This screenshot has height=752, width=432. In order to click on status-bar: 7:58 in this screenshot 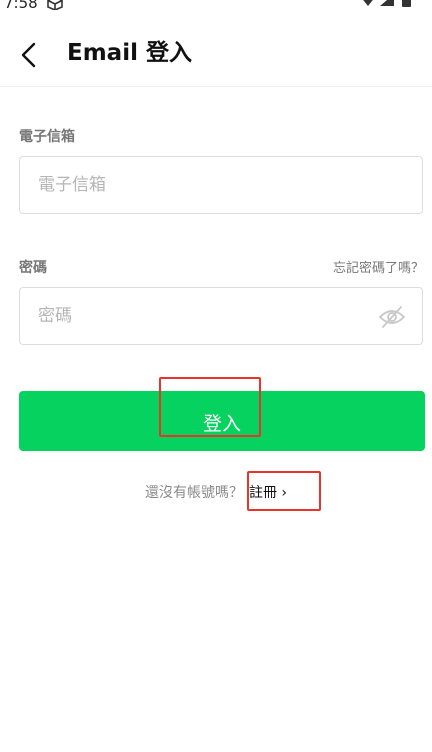, I will do `click(216, 6)`.